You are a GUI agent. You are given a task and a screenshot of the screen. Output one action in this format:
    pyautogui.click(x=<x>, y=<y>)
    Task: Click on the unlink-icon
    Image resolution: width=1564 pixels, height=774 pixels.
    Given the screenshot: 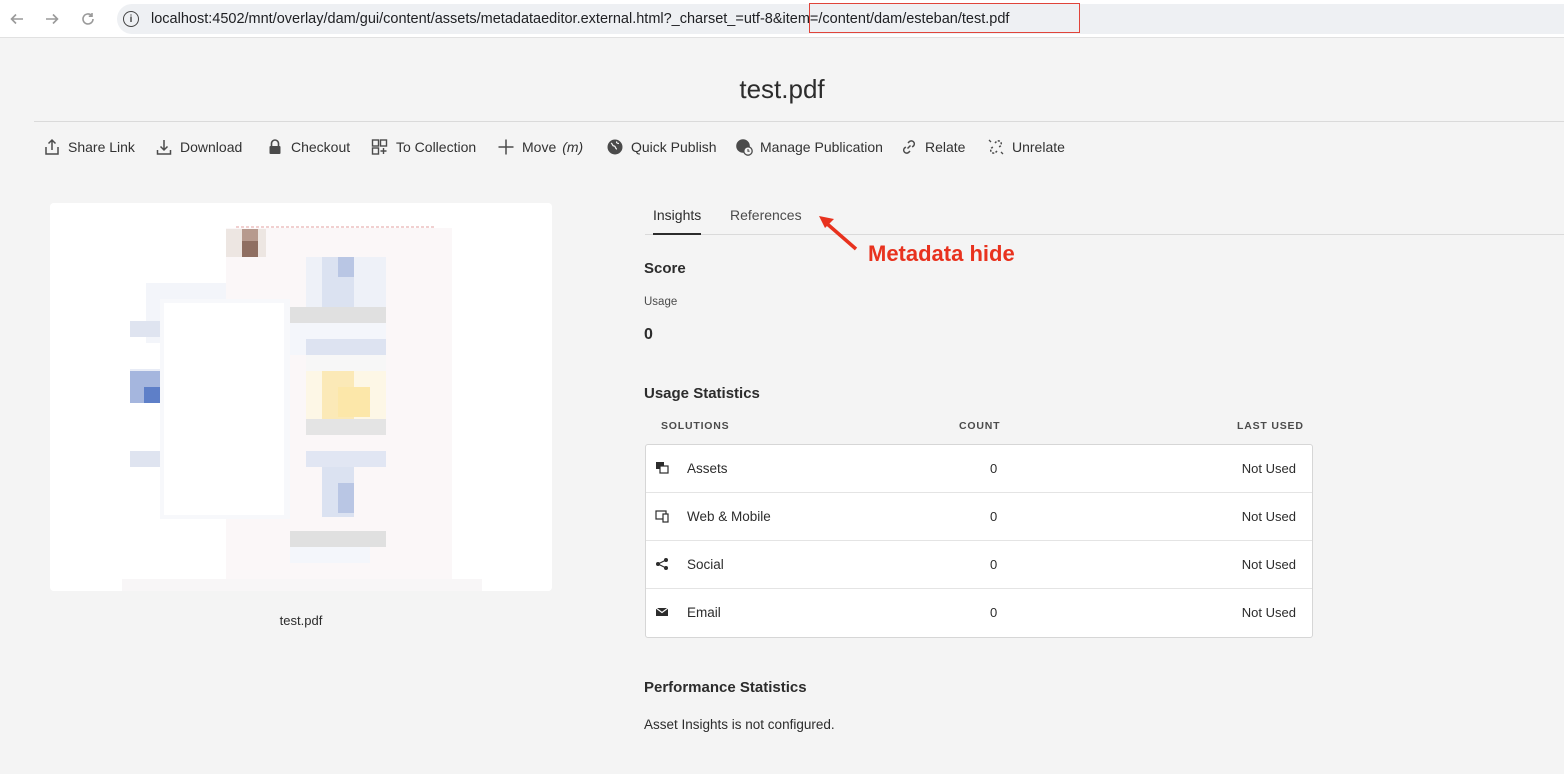 What is the action you would take?
    pyautogui.click(x=996, y=147)
    